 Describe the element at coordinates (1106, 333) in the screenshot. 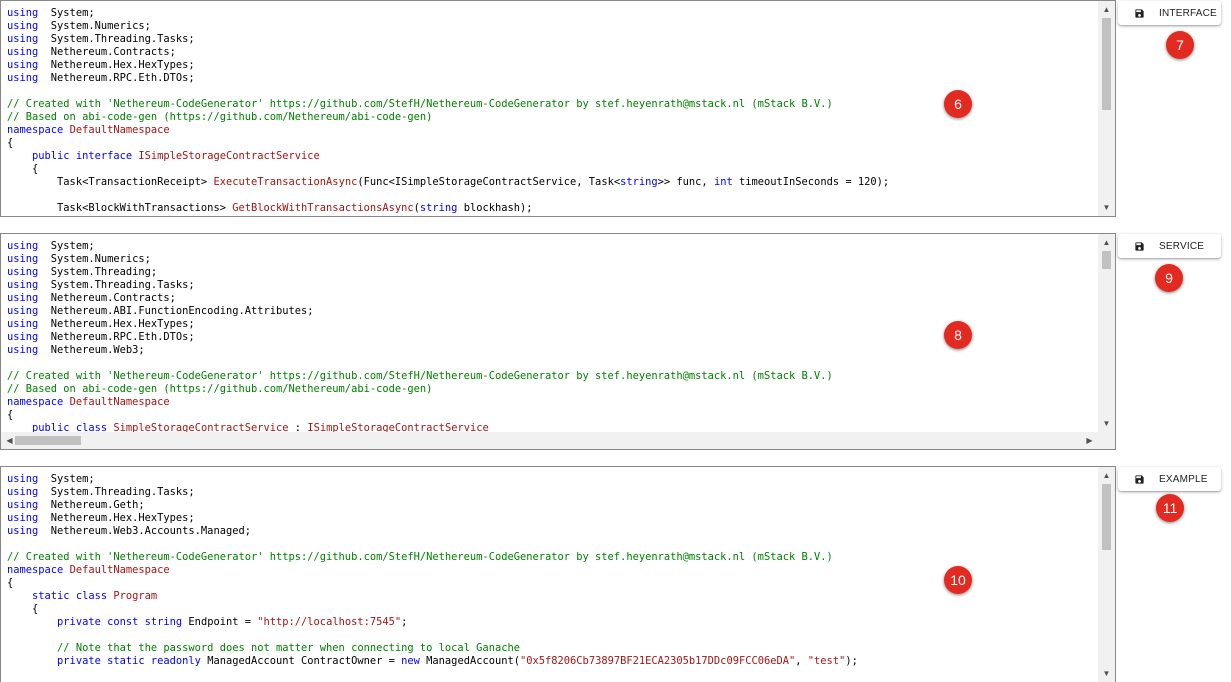

I see `service-vertical-scrollbar: ▲ ▼` at that location.